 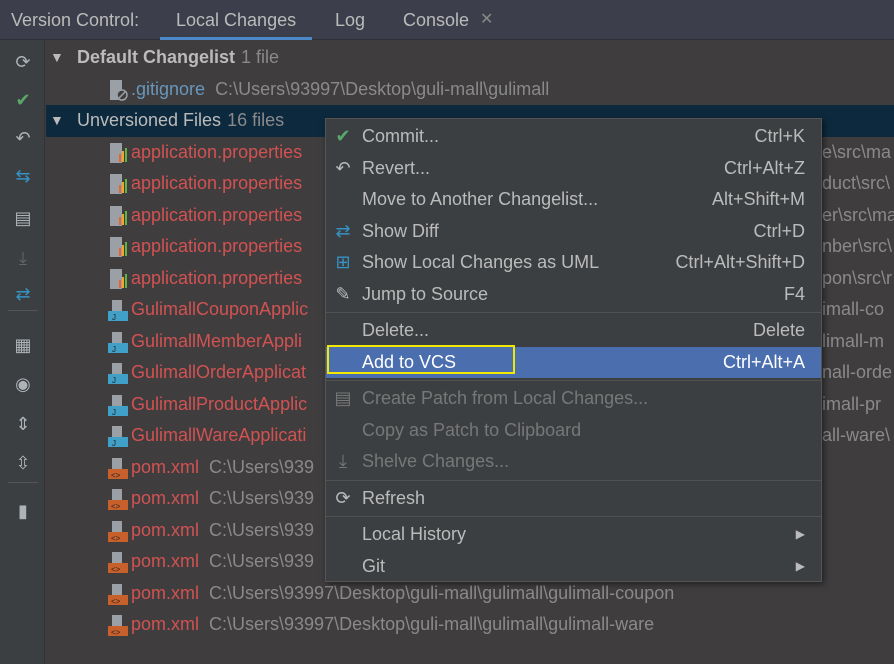 What do you see at coordinates (23, 511) in the screenshot?
I see `preview-panel-icon: ▮` at bounding box center [23, 511].